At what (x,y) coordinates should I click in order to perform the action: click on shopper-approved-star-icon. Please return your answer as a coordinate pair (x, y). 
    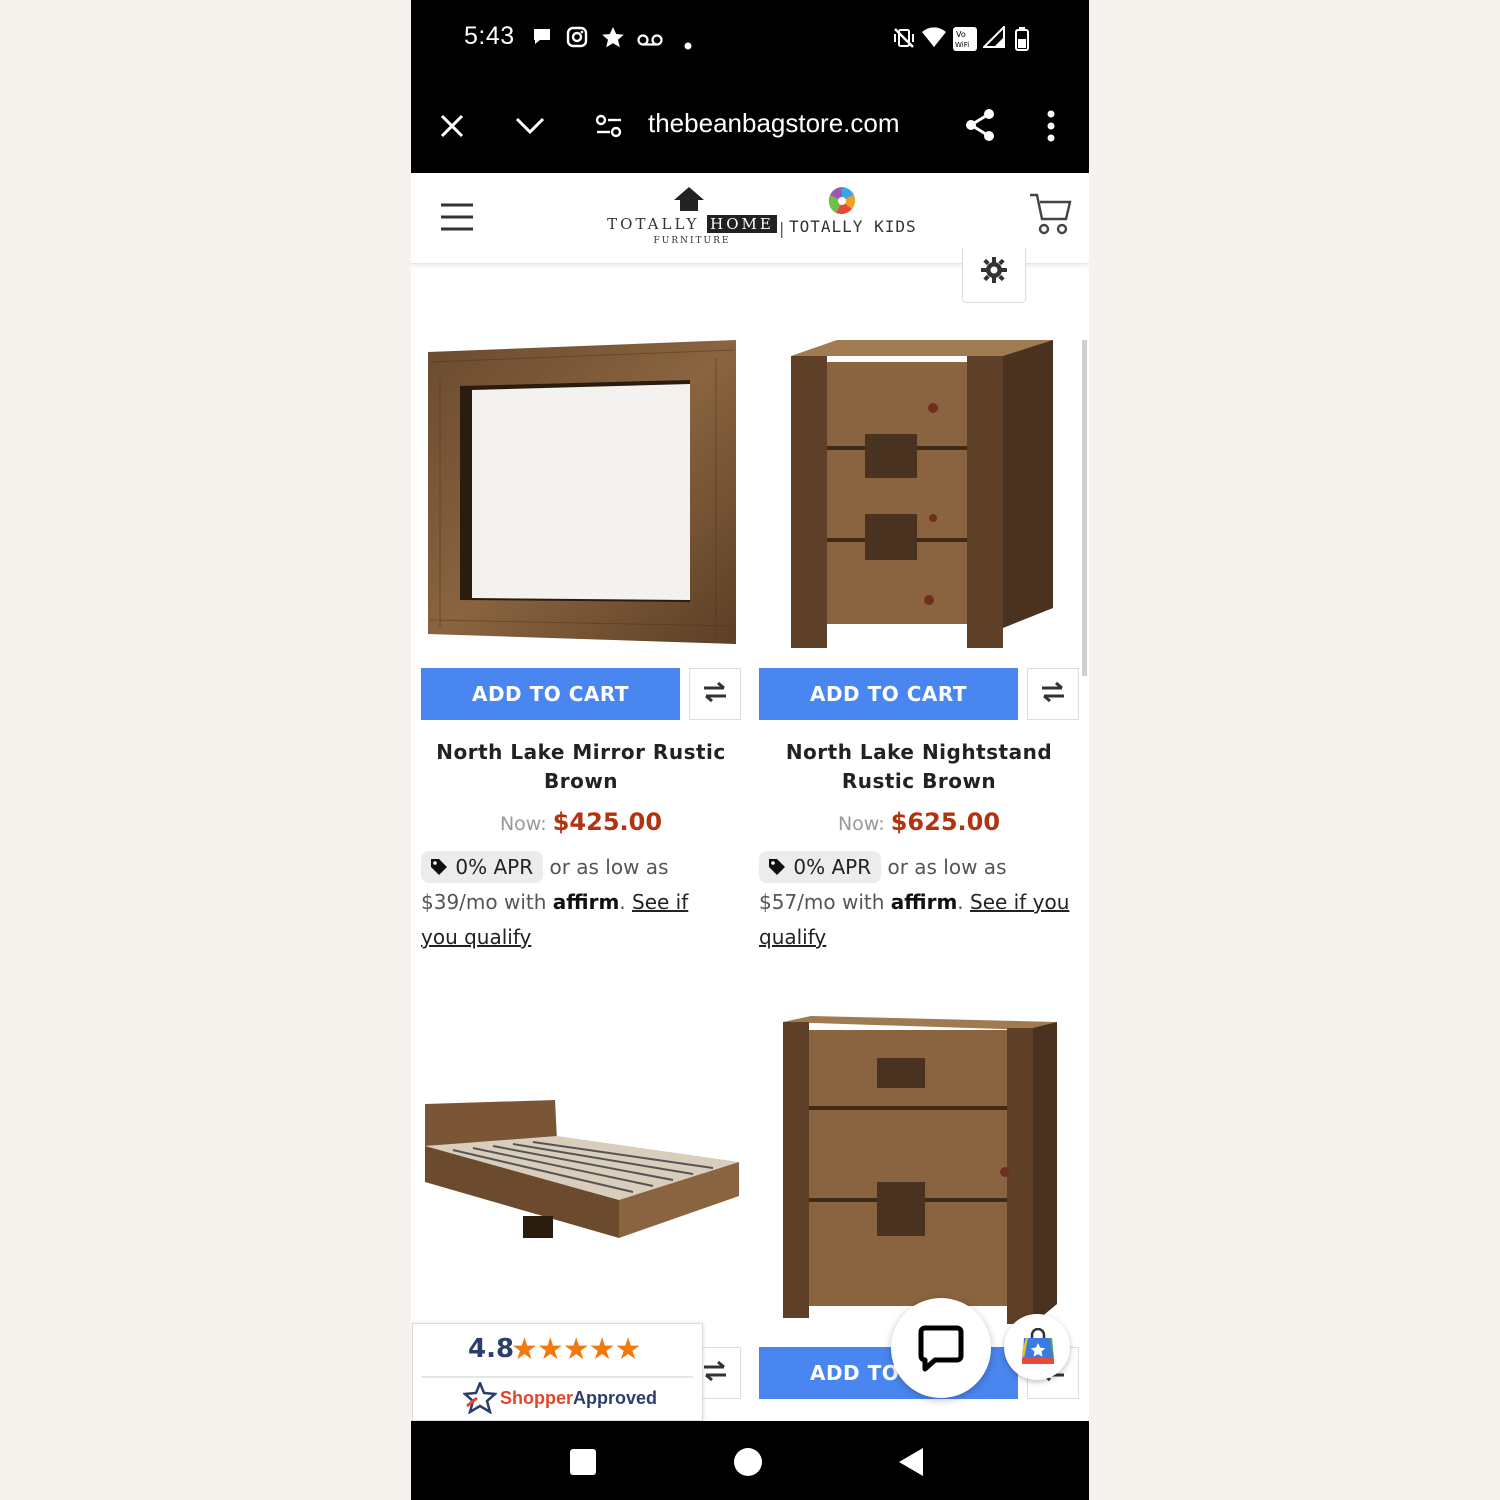
    Looking at the image, I should click on (480, 1398).